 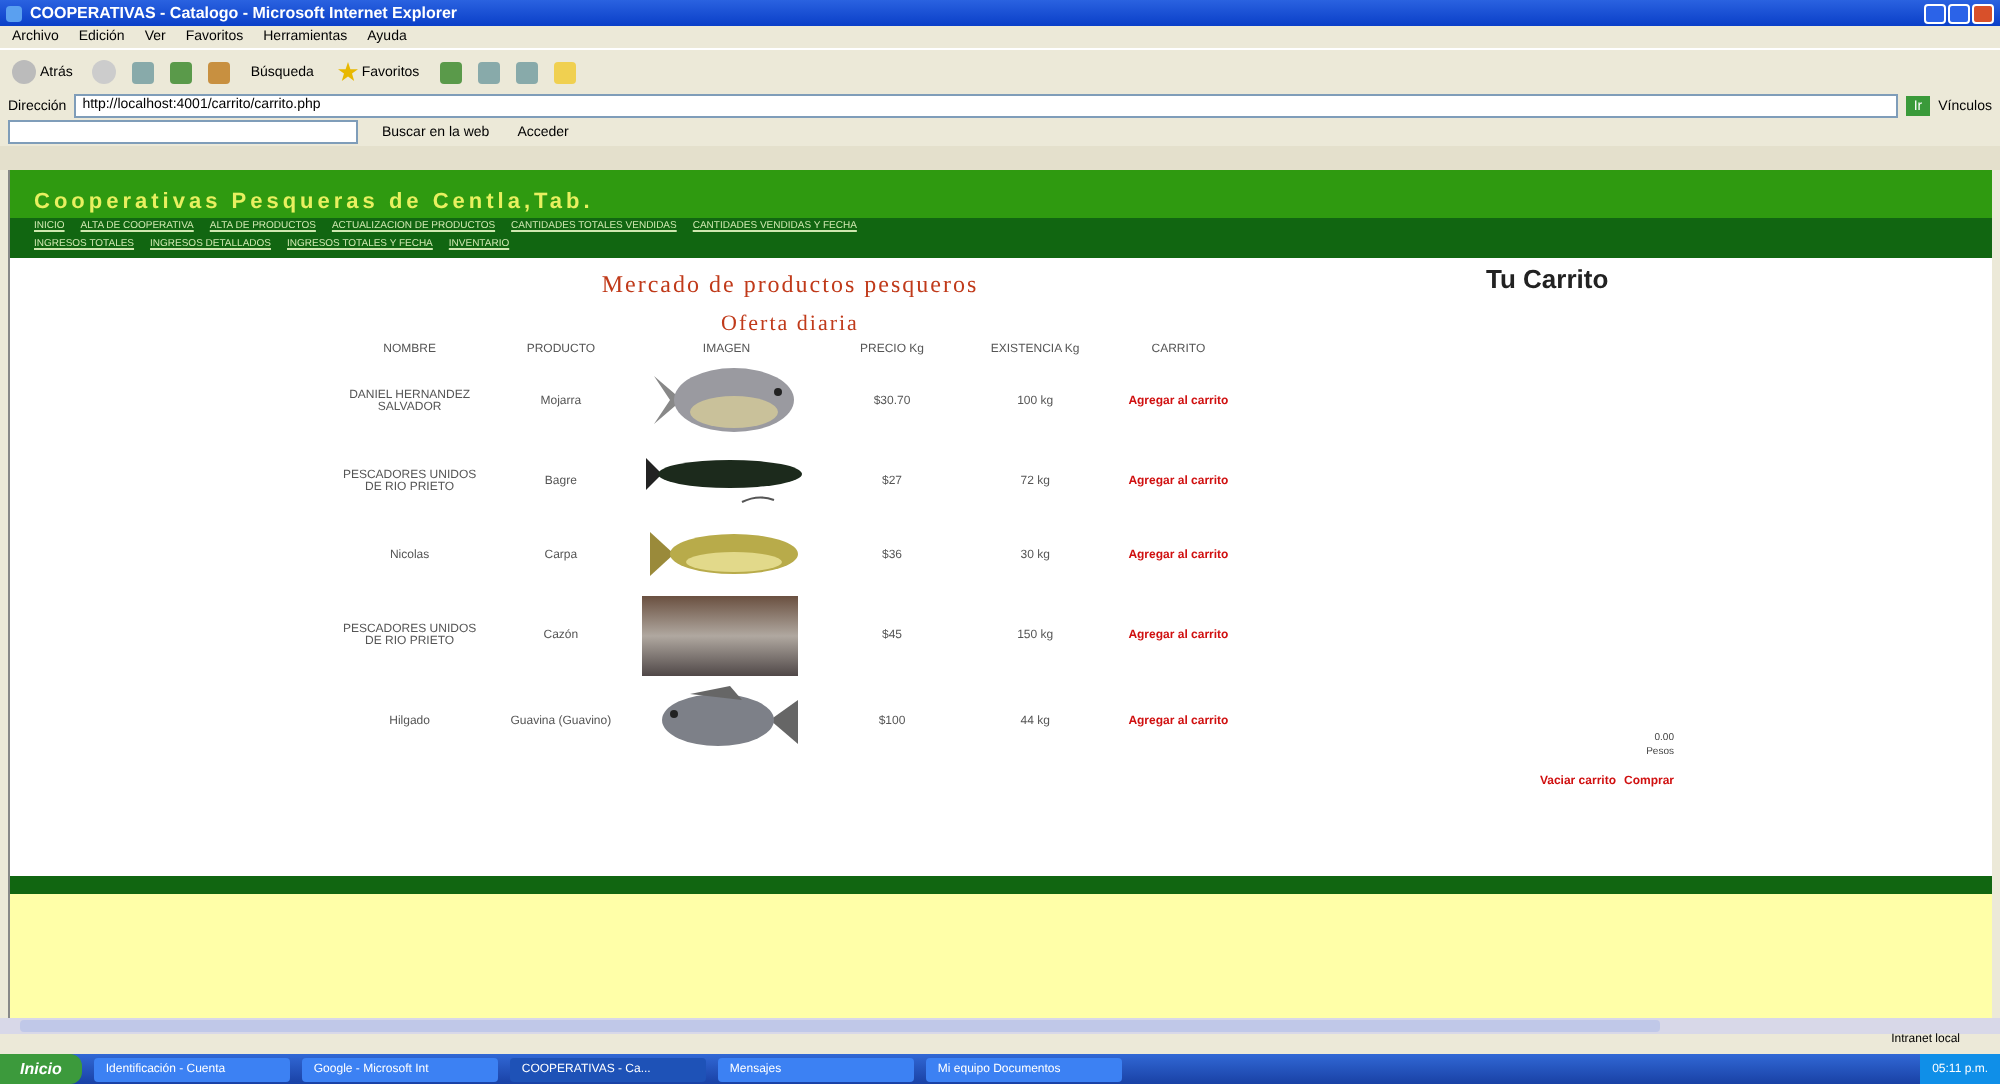 What do you see at coordinates (790, 324) in the screenshot?
I see `market-subtitle: Oferta diaria` at bounding box center [790, 324].